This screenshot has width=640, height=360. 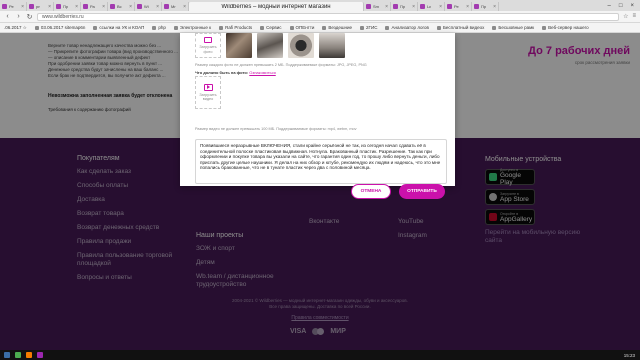 I want to click on back-arrow-icon: ‹, so click(x=7, y=16).